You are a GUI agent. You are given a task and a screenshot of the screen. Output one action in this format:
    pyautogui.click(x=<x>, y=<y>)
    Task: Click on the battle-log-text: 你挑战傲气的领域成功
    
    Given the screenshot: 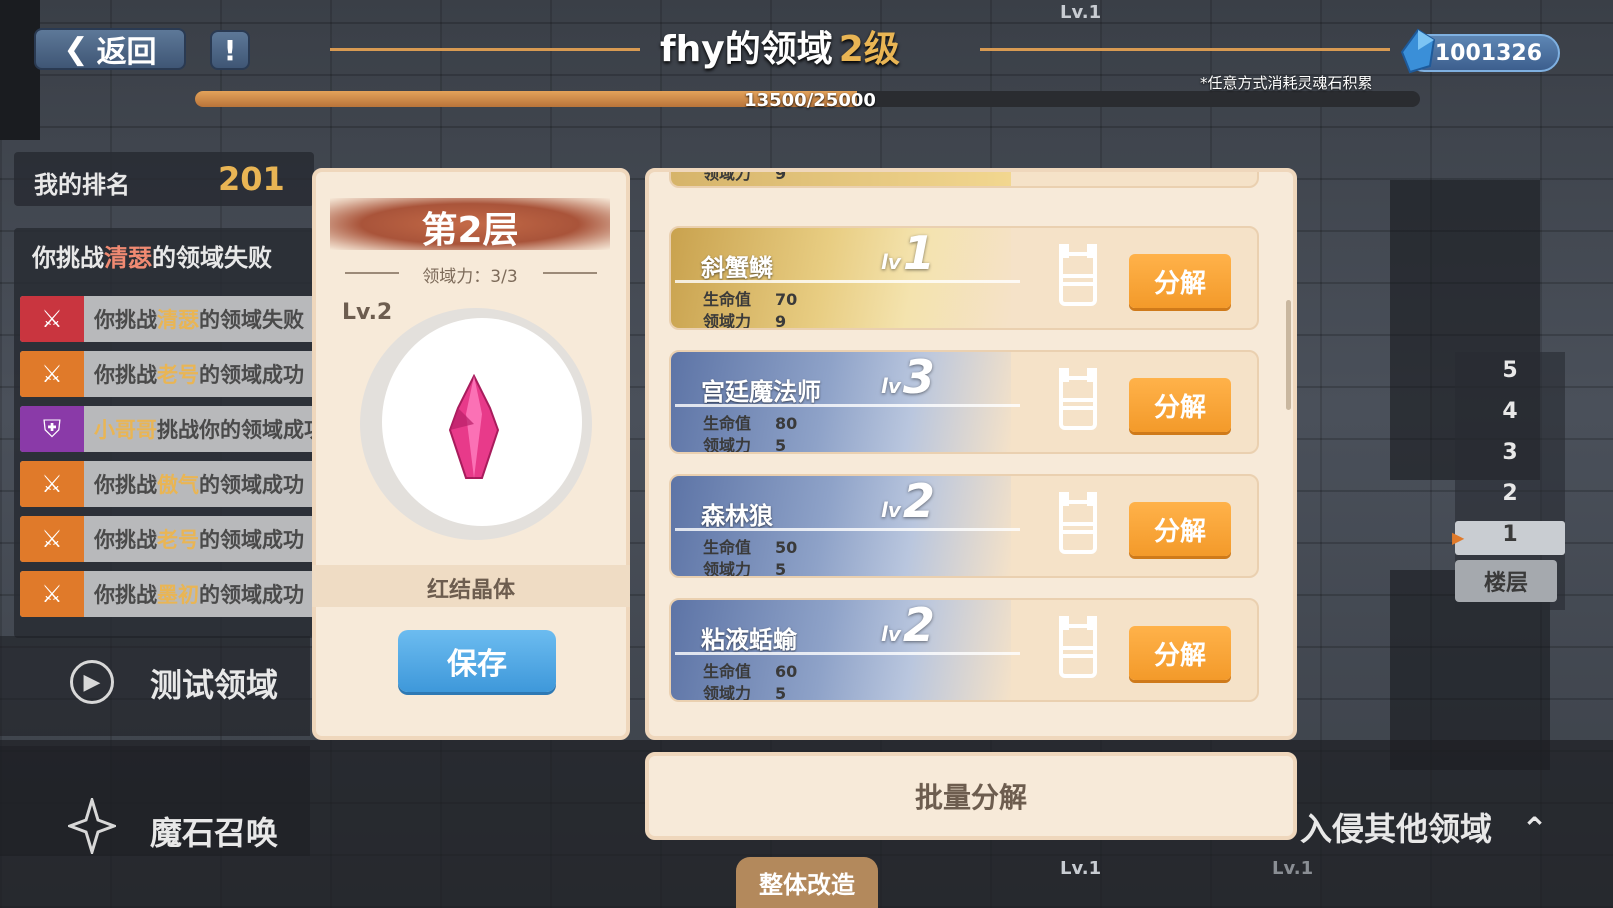 What is the action you would take?
    pyautogui.click(x=199, y=484)
    